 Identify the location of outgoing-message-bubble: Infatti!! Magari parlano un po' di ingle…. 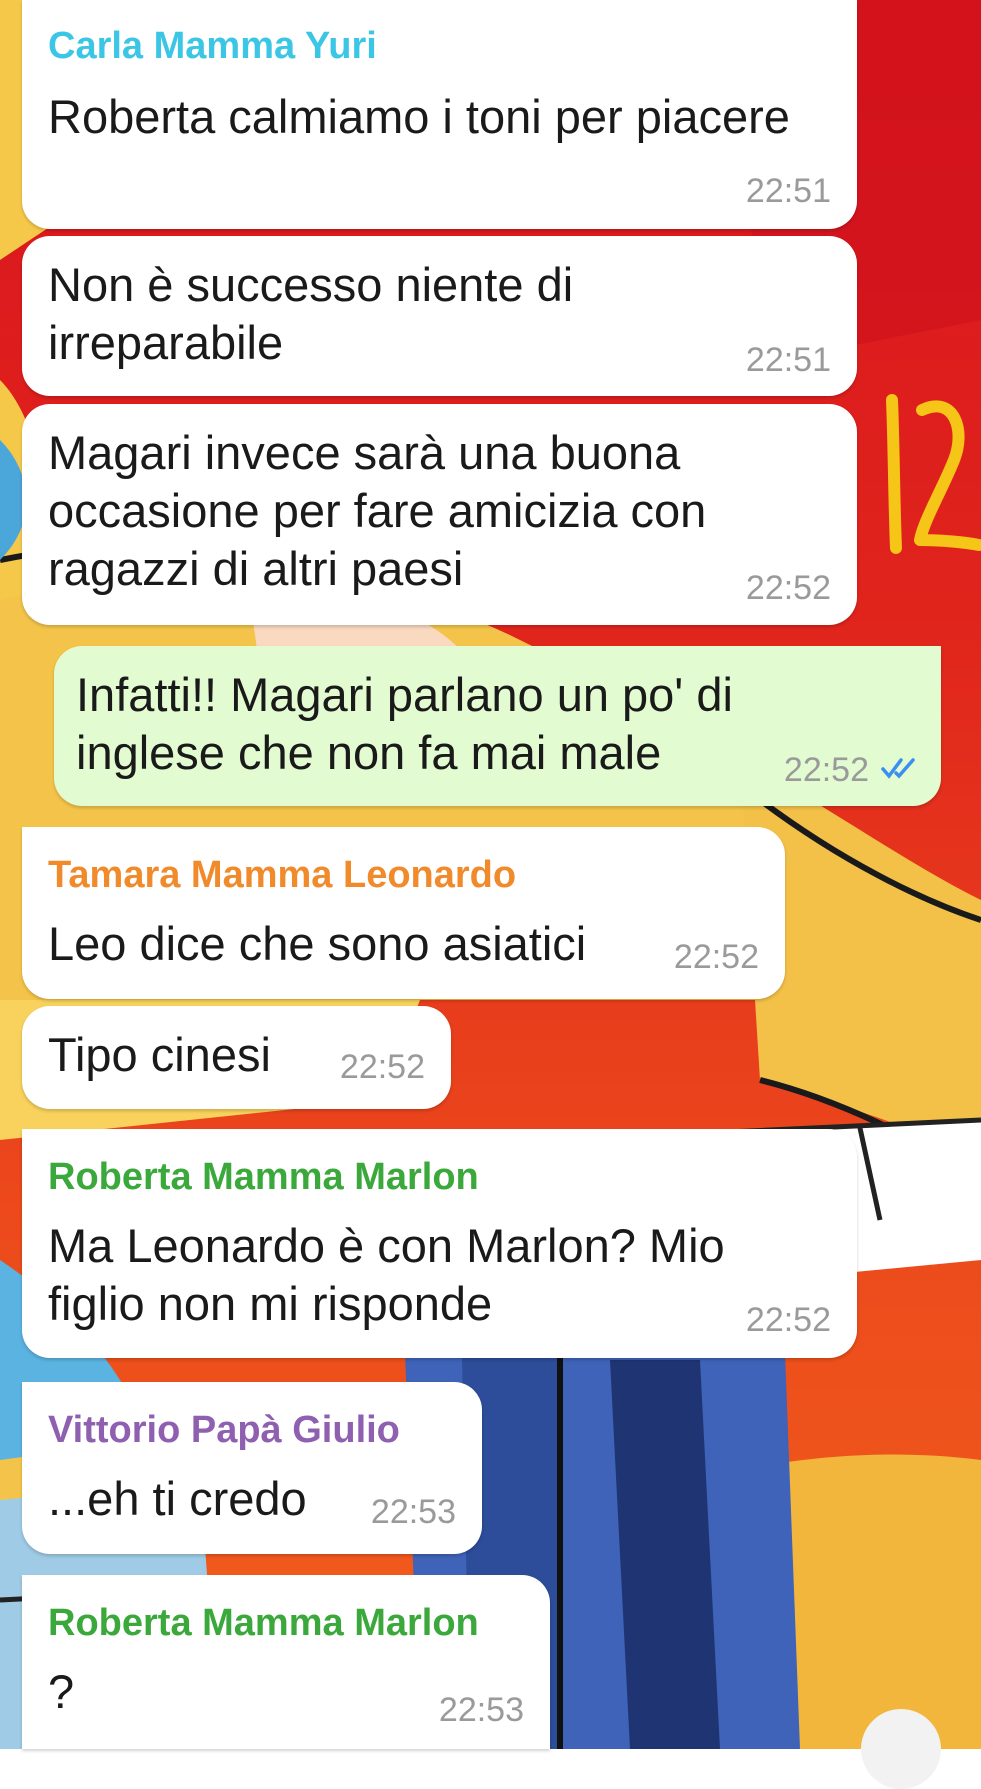
(497, 726).